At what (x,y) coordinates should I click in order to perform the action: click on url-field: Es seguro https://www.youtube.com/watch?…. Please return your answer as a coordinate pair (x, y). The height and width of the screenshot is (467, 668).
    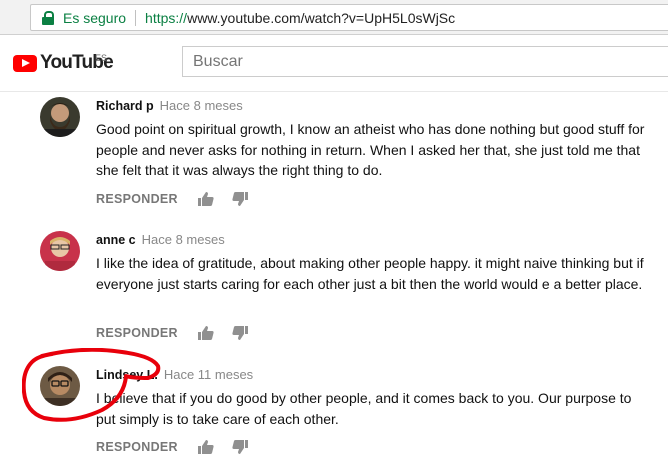
    Looking at the image, I should click on (349, 17).